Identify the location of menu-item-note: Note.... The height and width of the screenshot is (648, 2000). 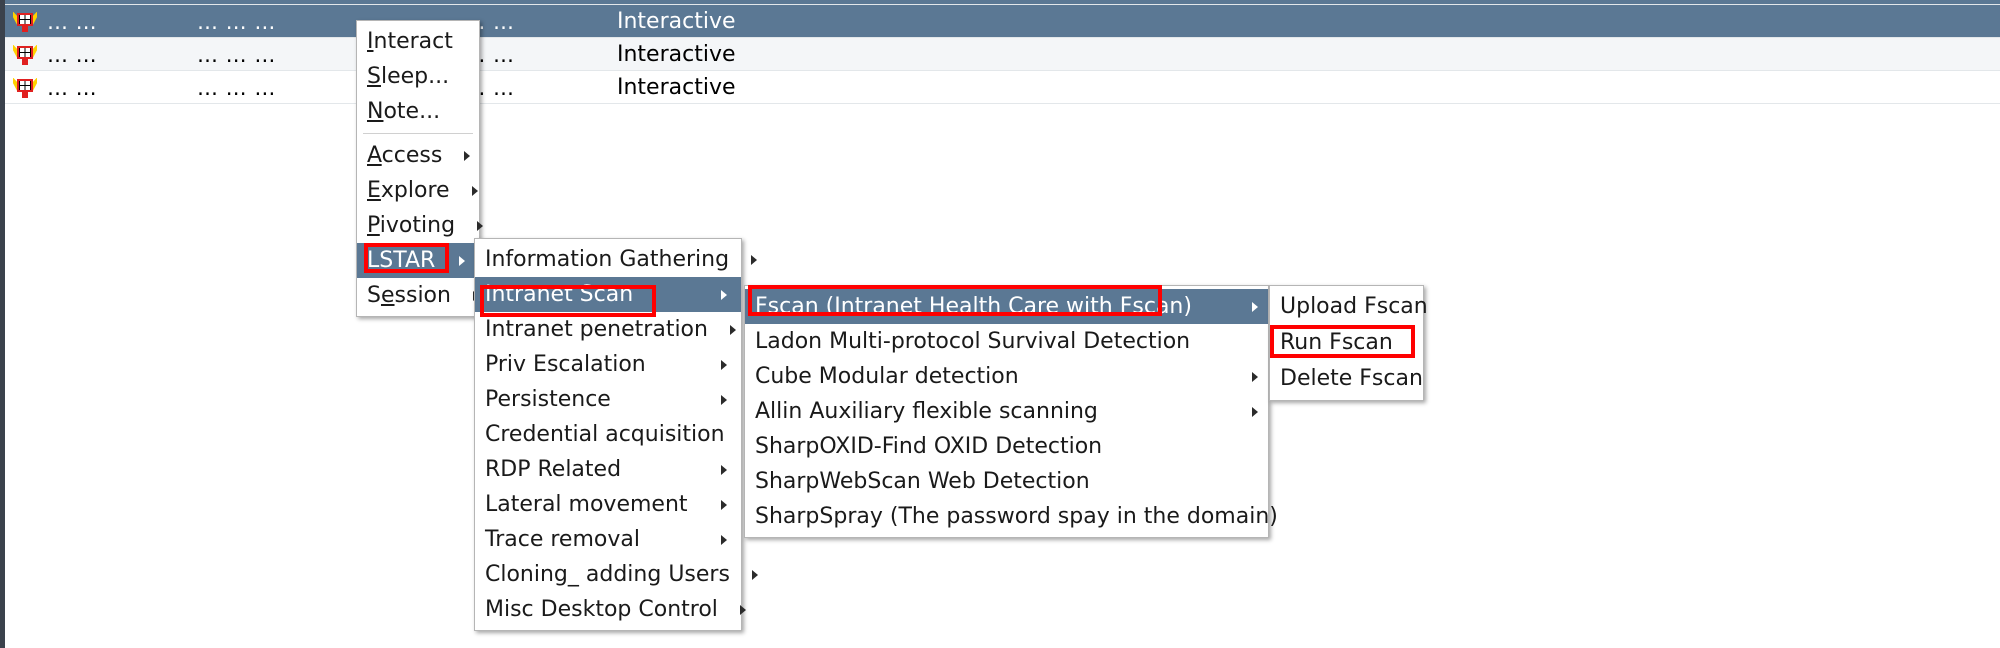
(418, 111).